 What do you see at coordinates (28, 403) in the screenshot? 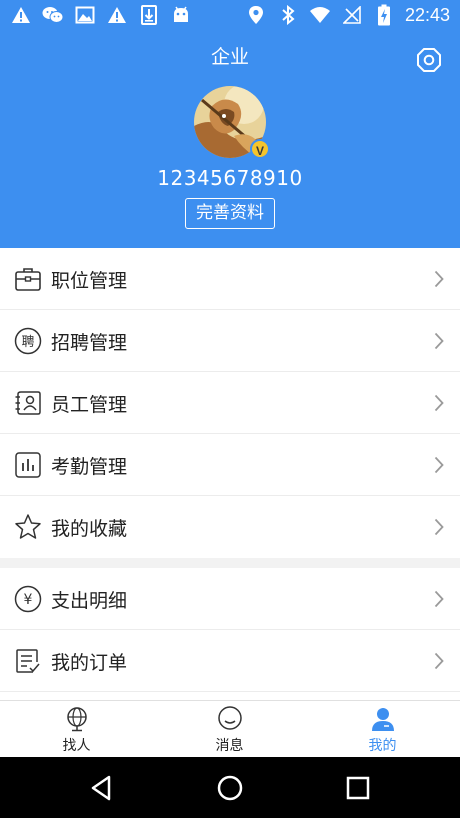
I see `employee-icon` at bounding box center [28, 403].